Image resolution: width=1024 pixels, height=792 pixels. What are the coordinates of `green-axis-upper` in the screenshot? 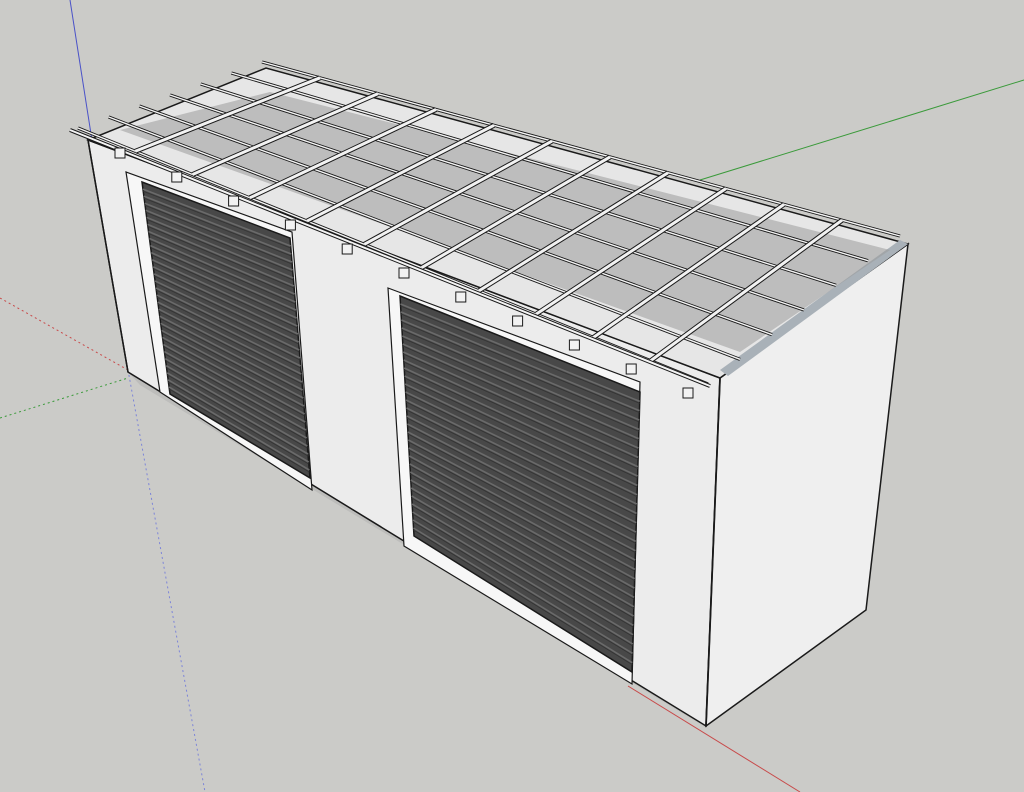 It's located at (861, 130).